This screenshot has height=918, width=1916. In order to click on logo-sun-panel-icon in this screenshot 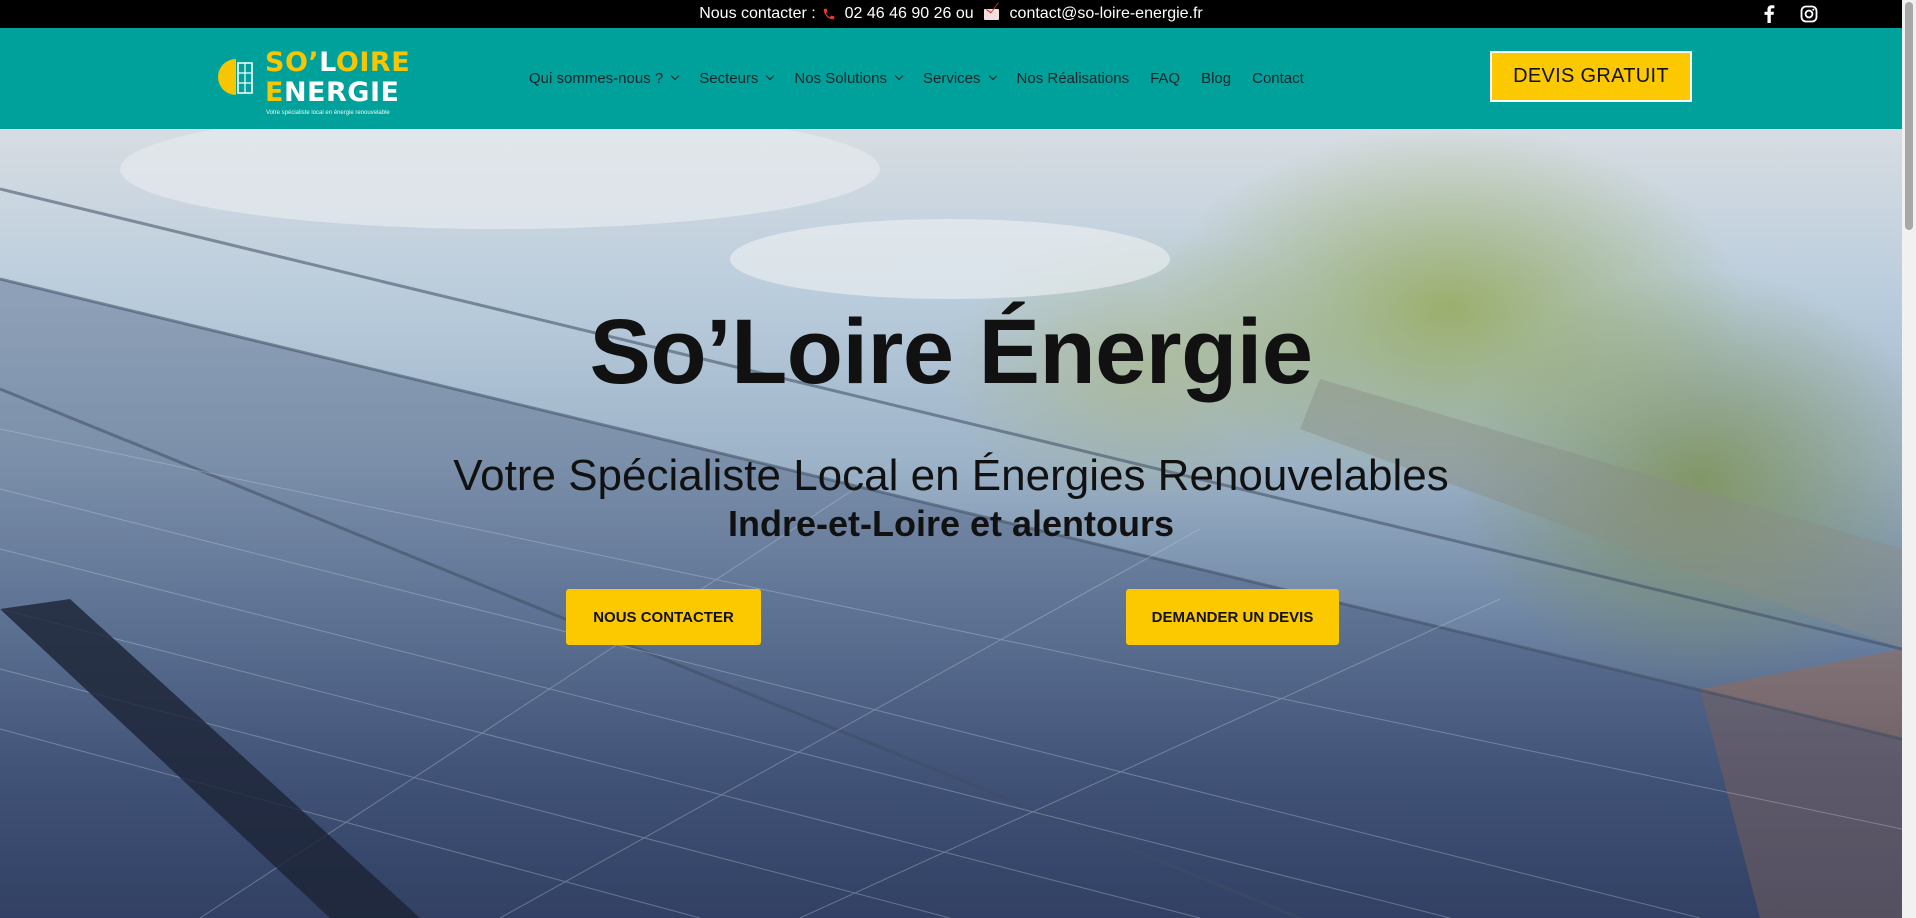, I will do `click(235, 77)`.